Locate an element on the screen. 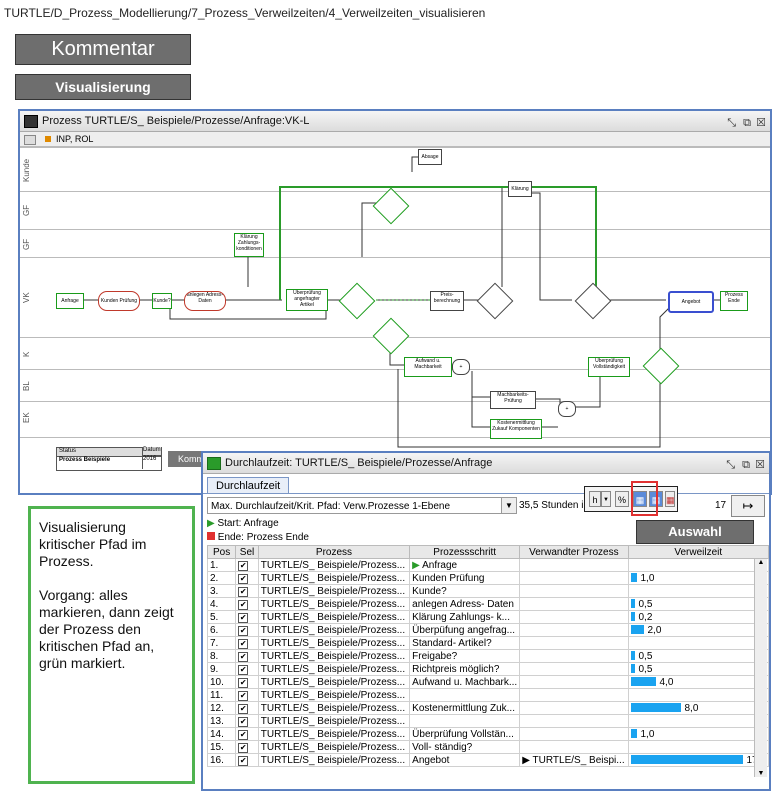 This screenshot has width=780, height=803. cell-verw is located at coordinates (574, 643).